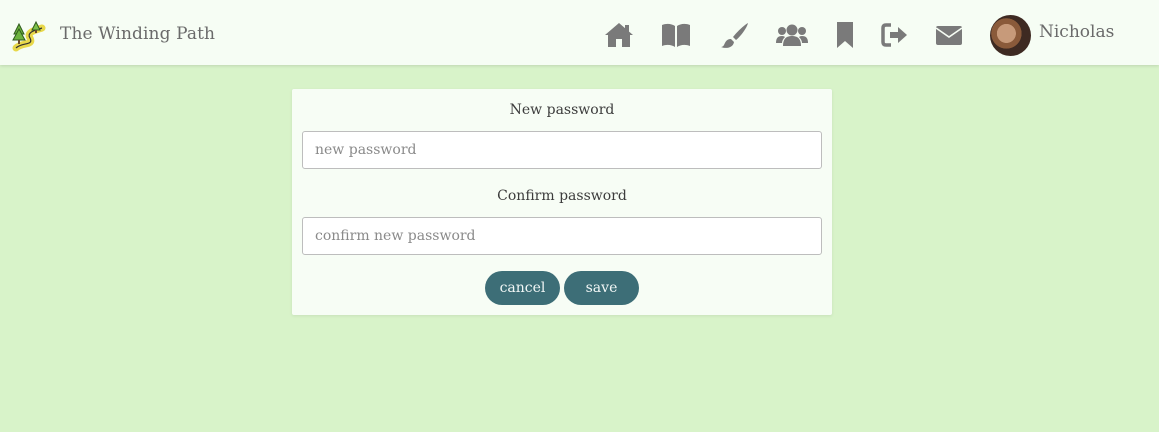 The image size is (1159, 432). I want to click on sign-out-icon, so click(895, 35).